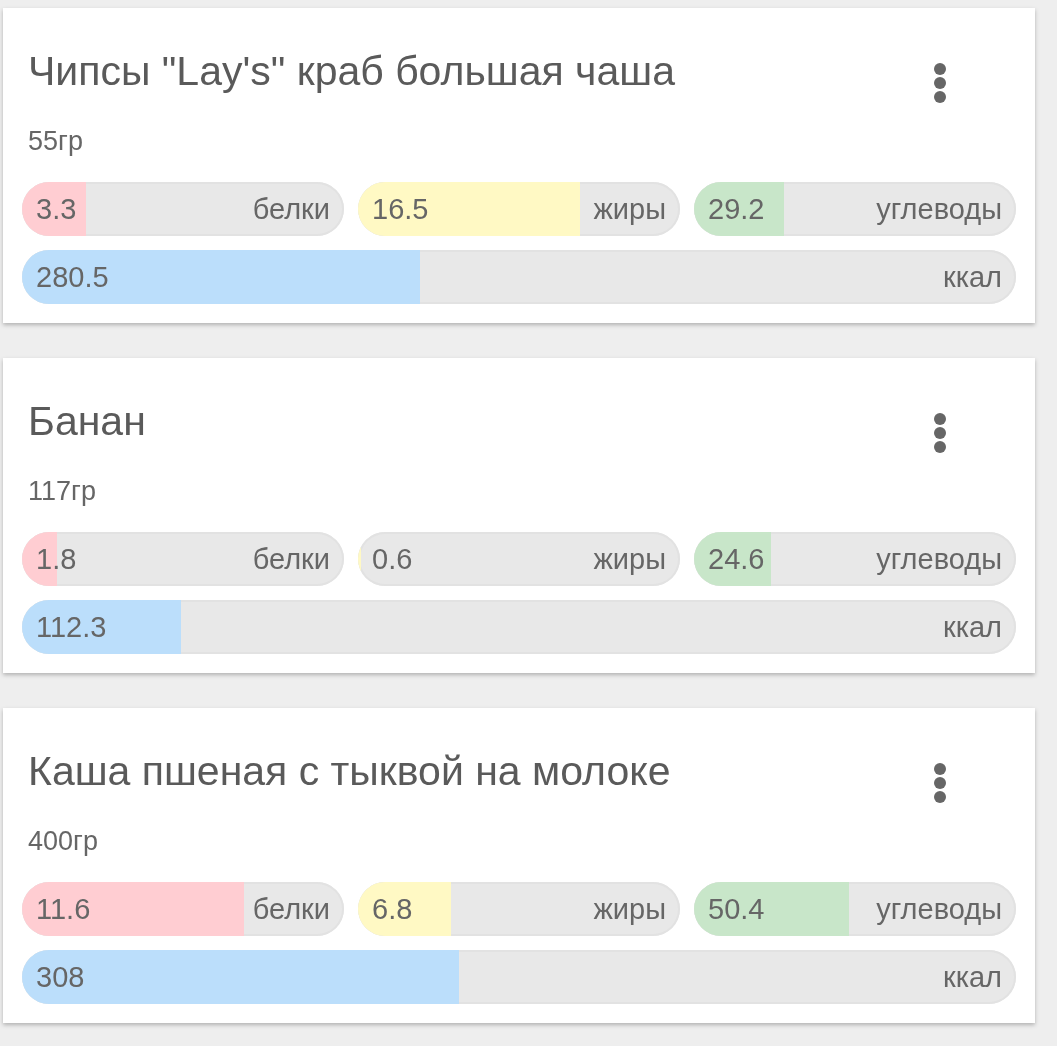  What do you see at coordinates (71, 627) in the screenshot?
I see `bar-value: 112.3` at bounding box center [71, 627].